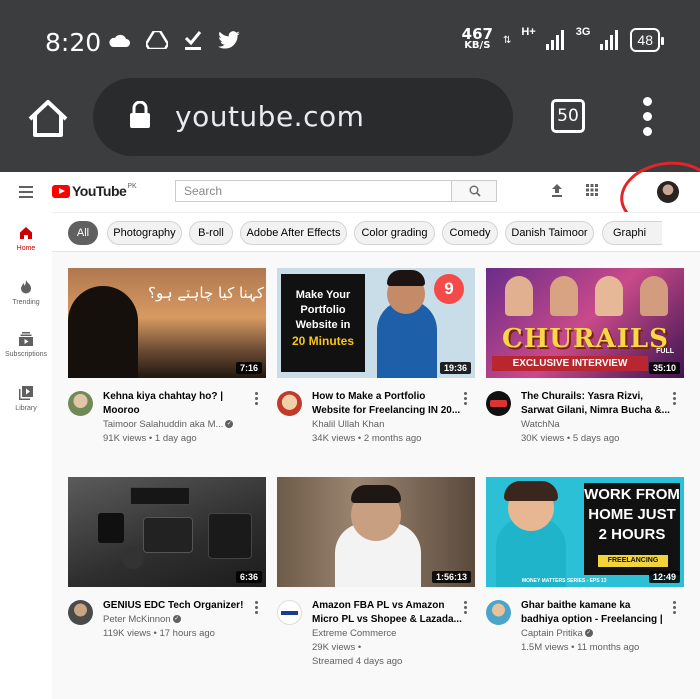 The image size is (700, 699). I want to click on signal-icon, so click(554, 40).